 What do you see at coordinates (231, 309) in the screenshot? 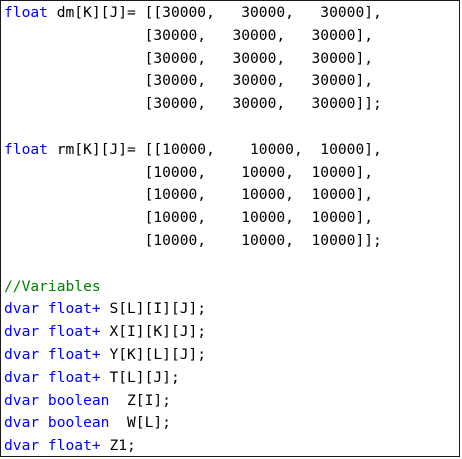
I see `code-line-14: dvar float+ S[L][I][J];` at bounding box center [231, 309].